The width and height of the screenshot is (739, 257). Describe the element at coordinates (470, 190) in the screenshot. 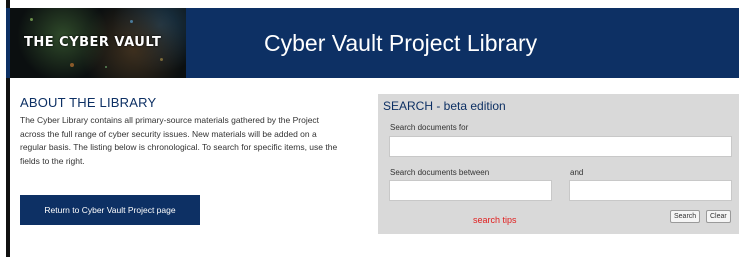

I see `date-from-input` at that location.